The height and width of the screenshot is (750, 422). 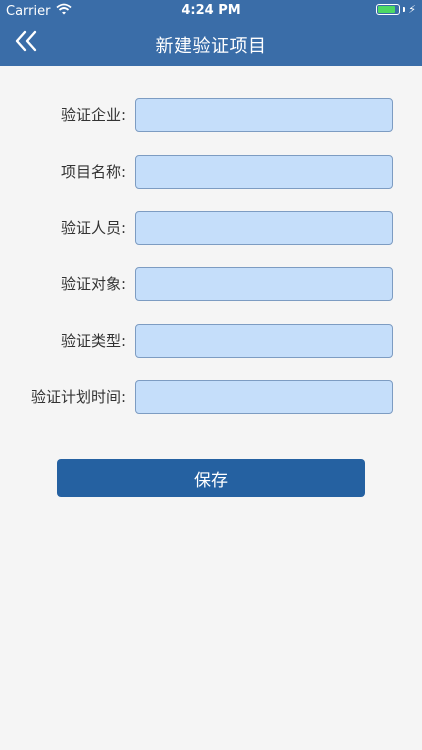 What do you see at coordinates (264, 341) in the screenshot?
I see `type-input` at bounding box center [264, 341].